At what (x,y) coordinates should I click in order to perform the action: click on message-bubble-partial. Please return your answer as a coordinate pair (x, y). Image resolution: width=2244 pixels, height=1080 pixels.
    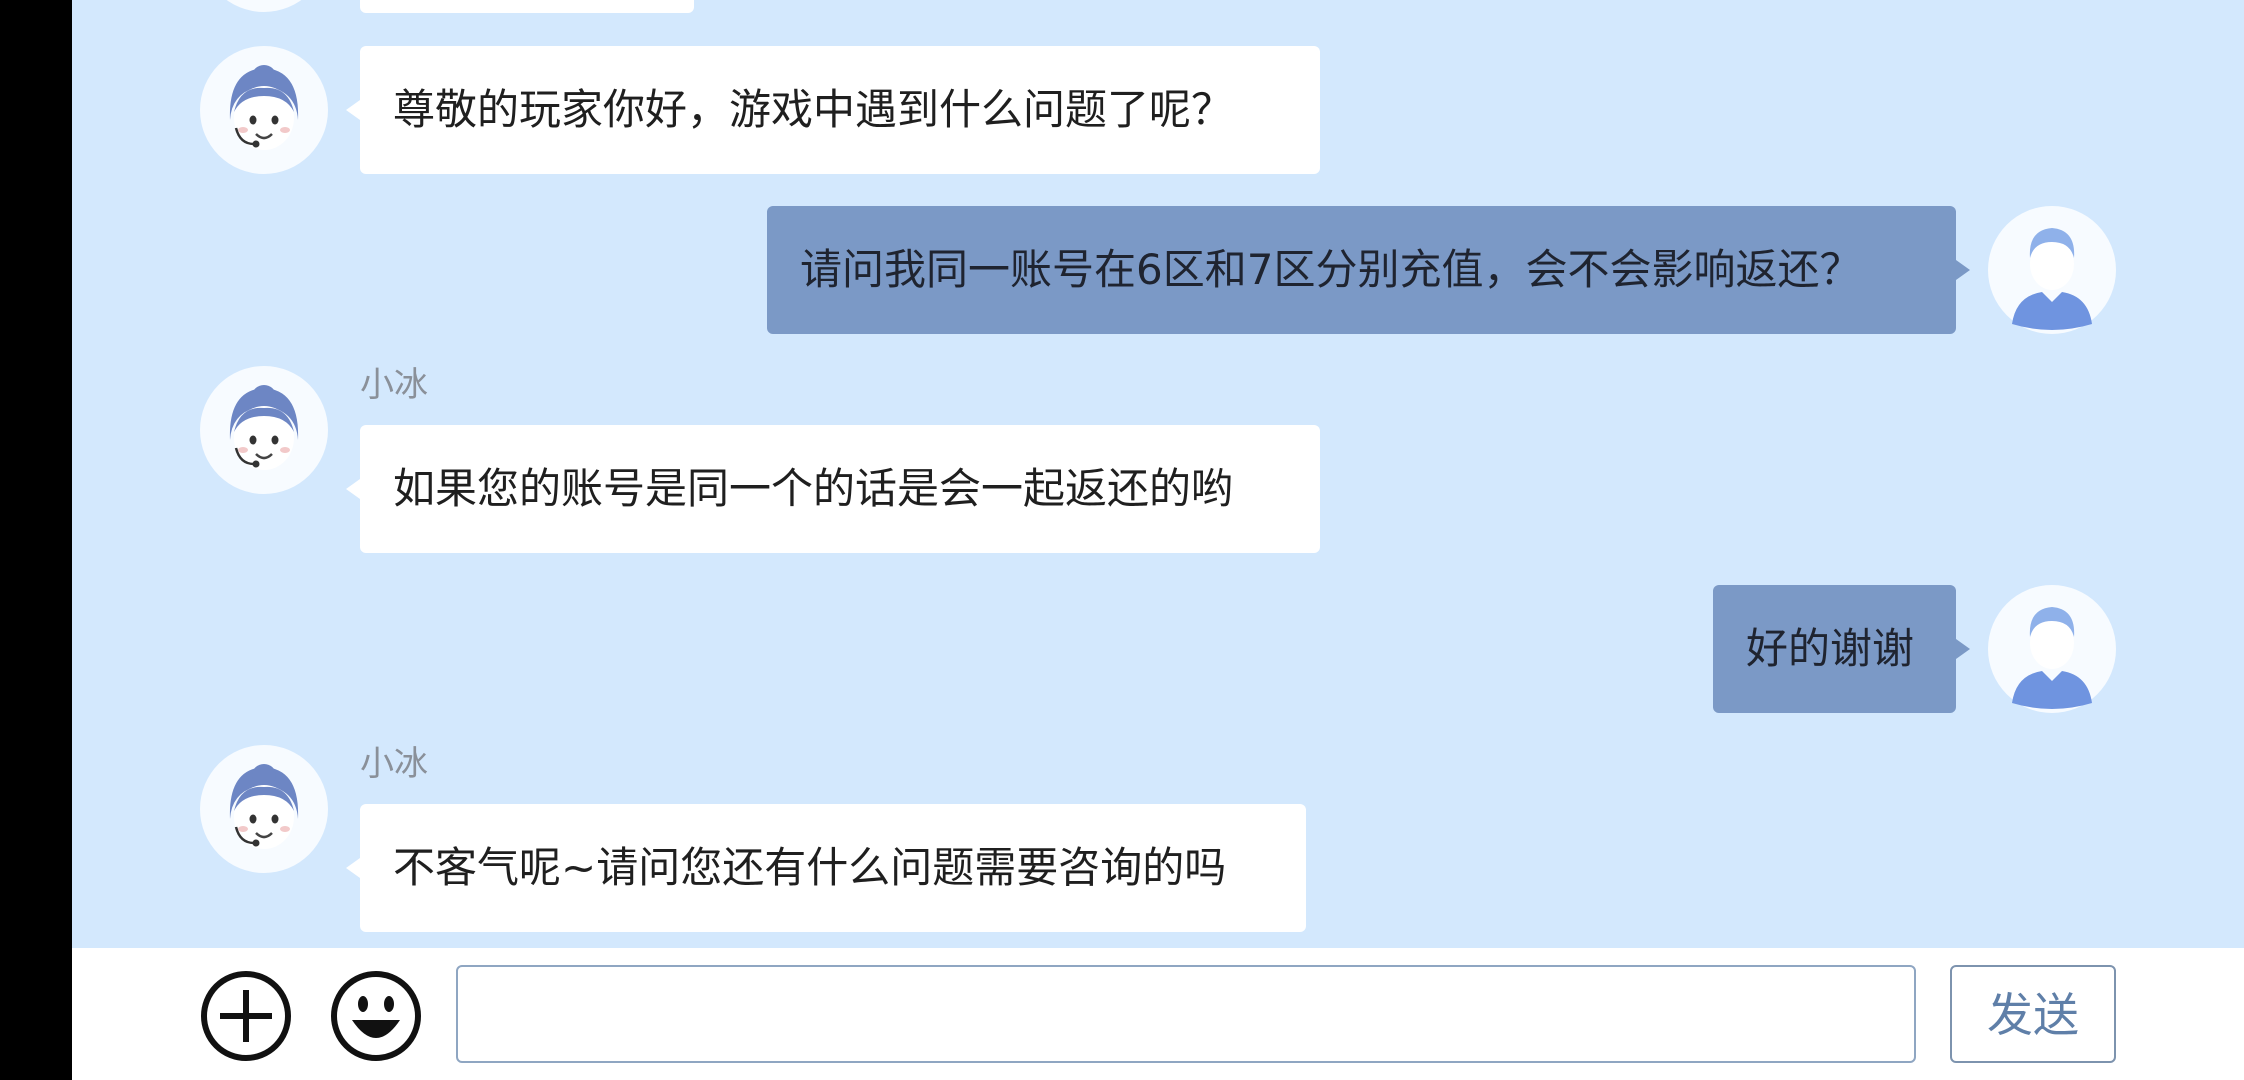
    Looking at the image, I should click on (527, 6).